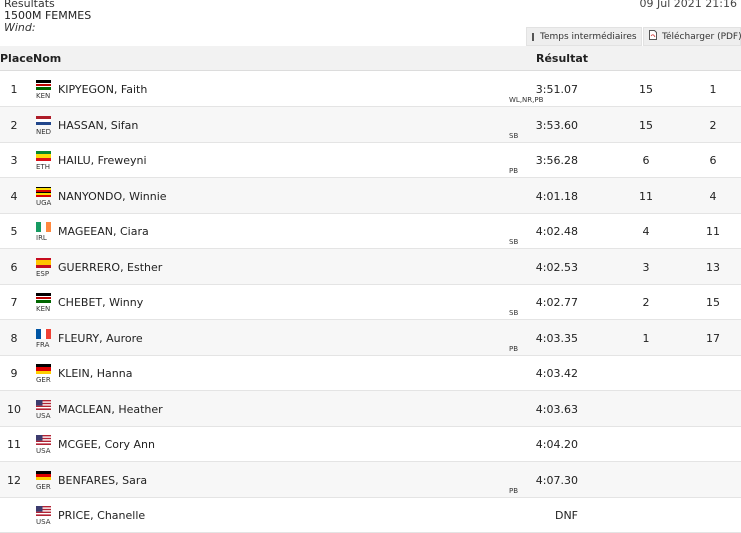 This screenshot has width=741, height=533. Describe the element at coordinates (95, 373) in the screenshot. I see `athlete-name: KLEIN, Hanna` at that location.